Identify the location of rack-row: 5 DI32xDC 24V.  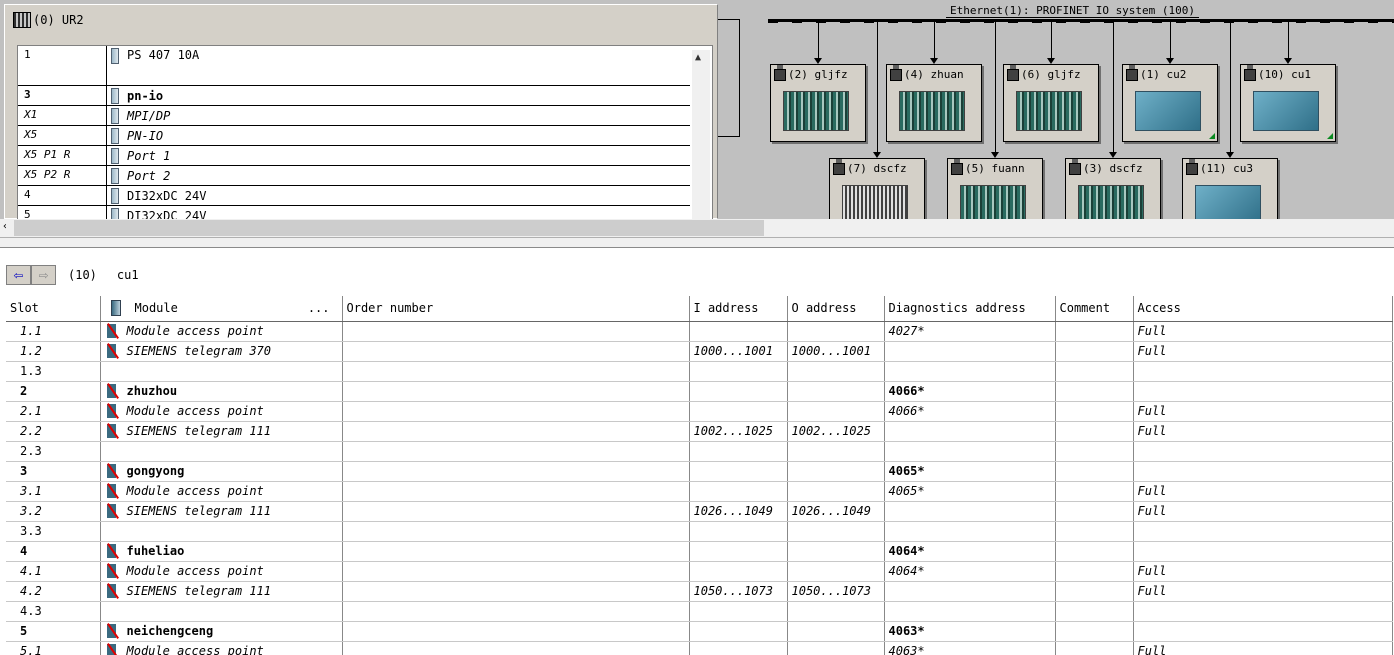
(354, 212).